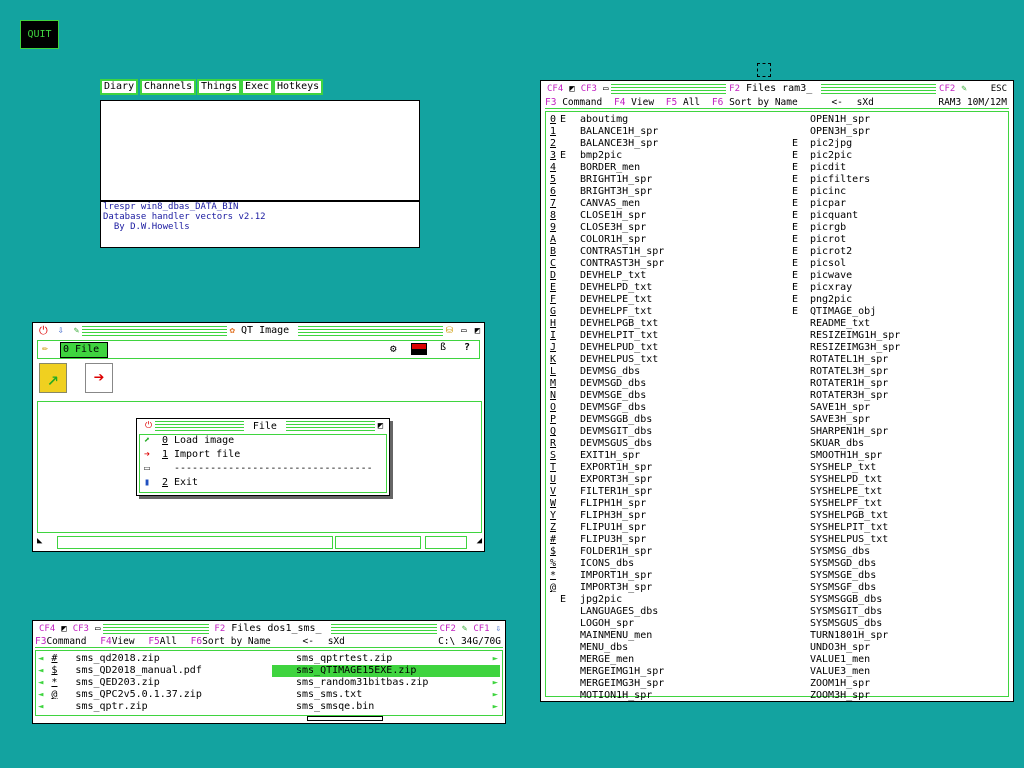  Describe the element at coordinates (665, 684) in the screenshot. I see `list-item: MERGEIMG3H_spr` at that location.